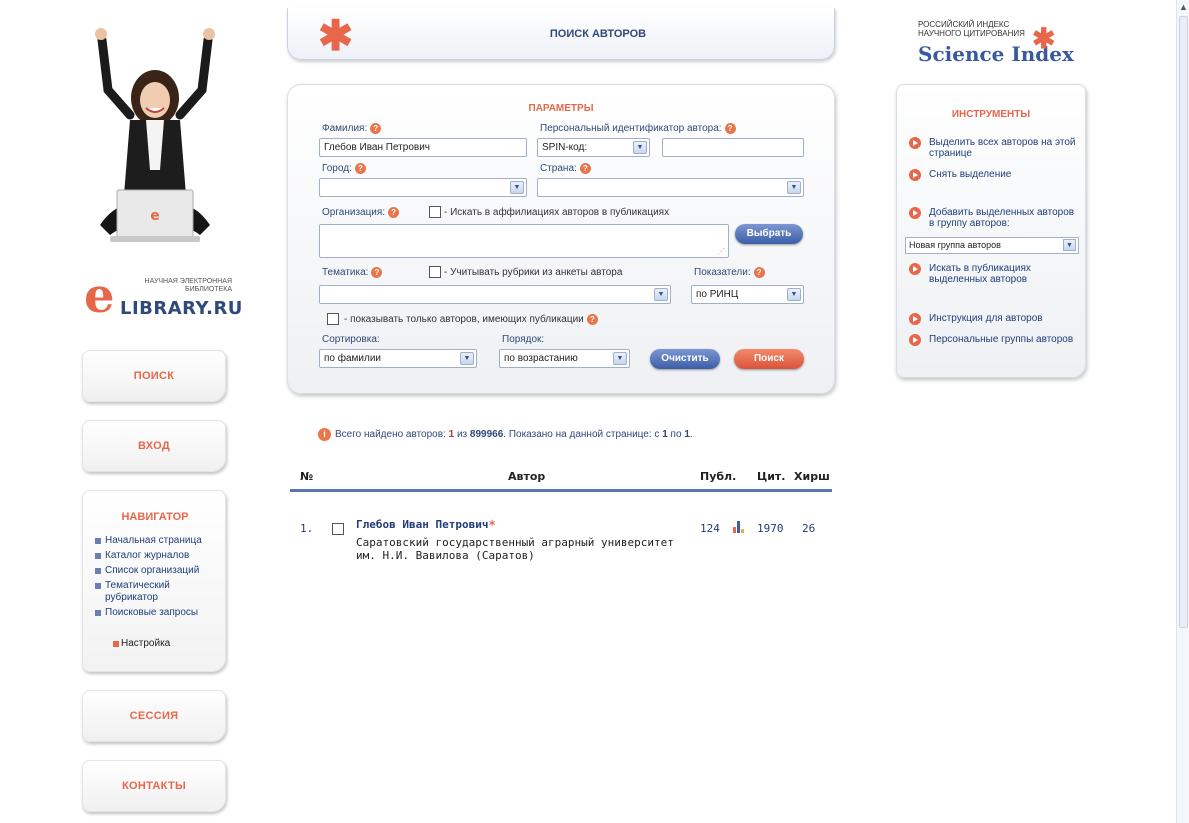 Image resolution: width=1189 pixels, height=823 pixels. What do you see at coordinates (351, 339) in the screenshot?
I see `sort-label: Сортировка:` at bounding box center [351, 339].